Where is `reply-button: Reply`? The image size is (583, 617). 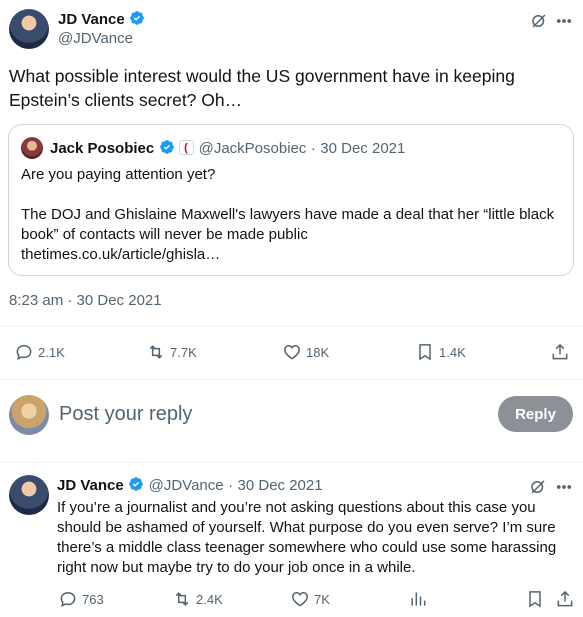
reply-button: Reply is located at coordinates (535, 414).